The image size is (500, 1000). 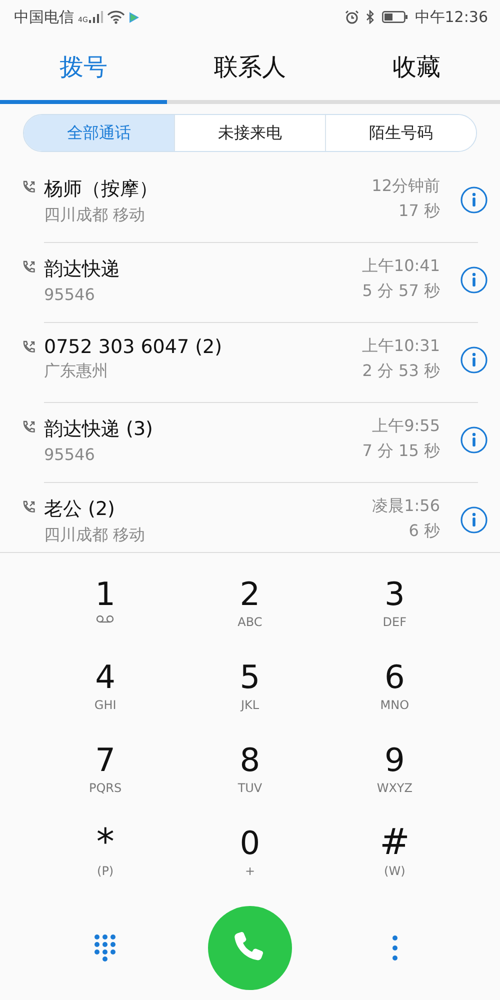 What do you see at coordinates (105, 697) in the screenshot?
I see `dial-key: 4 GHI` at bounding box center [105, 697].